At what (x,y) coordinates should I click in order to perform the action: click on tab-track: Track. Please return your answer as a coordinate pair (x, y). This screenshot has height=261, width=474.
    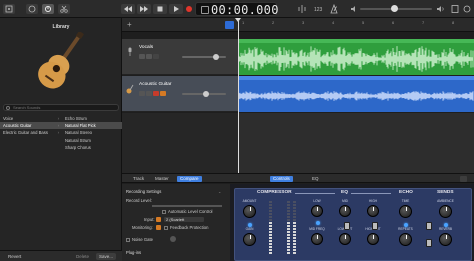
    Looking at the image, I should click on (138, 179).